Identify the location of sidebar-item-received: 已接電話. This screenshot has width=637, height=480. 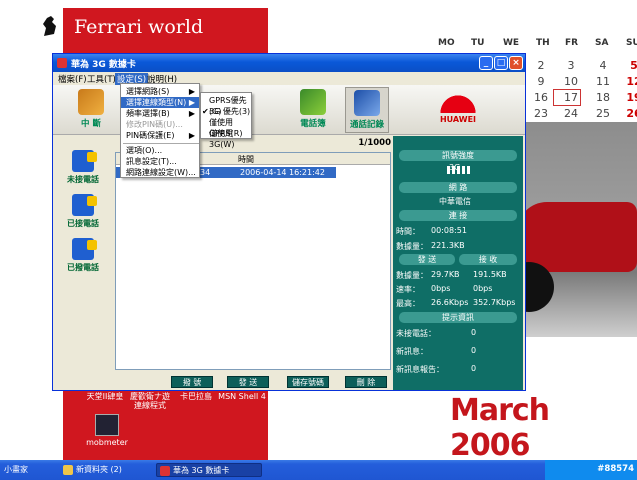
(83, 211).